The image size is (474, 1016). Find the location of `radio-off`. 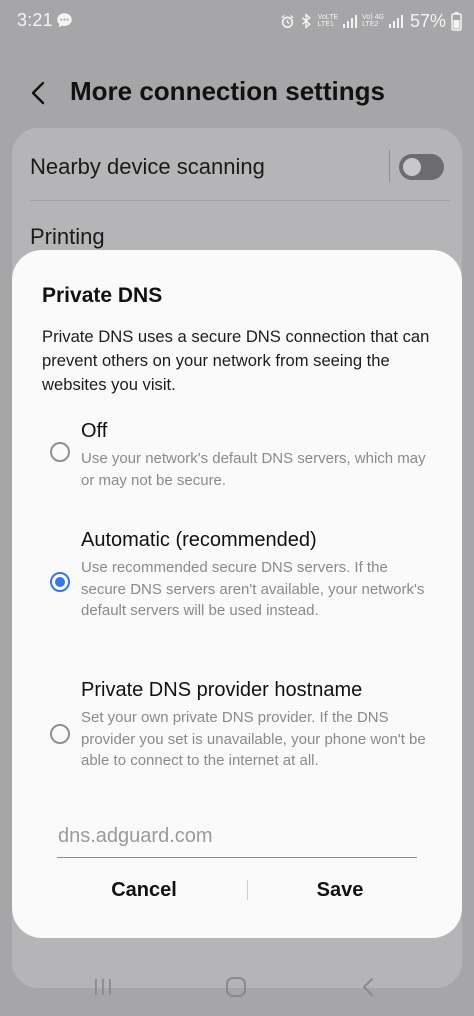

radio-off is located at coordinates (60, 452).